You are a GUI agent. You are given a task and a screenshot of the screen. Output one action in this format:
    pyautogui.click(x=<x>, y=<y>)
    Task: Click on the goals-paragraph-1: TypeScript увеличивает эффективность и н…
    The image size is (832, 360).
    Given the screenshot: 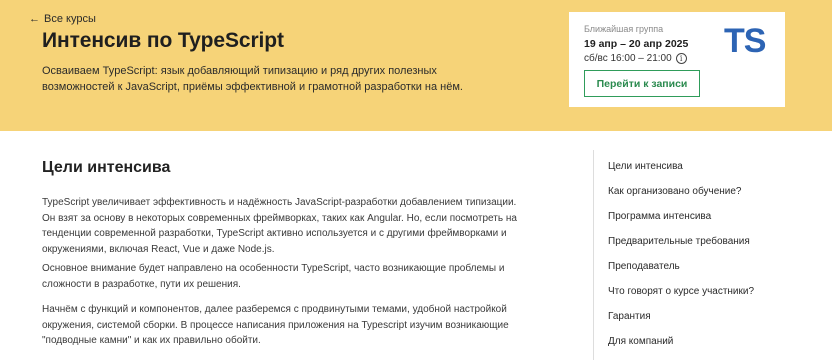 What is the action you would take?
    pyautogui.click(x=279, y=226)
    